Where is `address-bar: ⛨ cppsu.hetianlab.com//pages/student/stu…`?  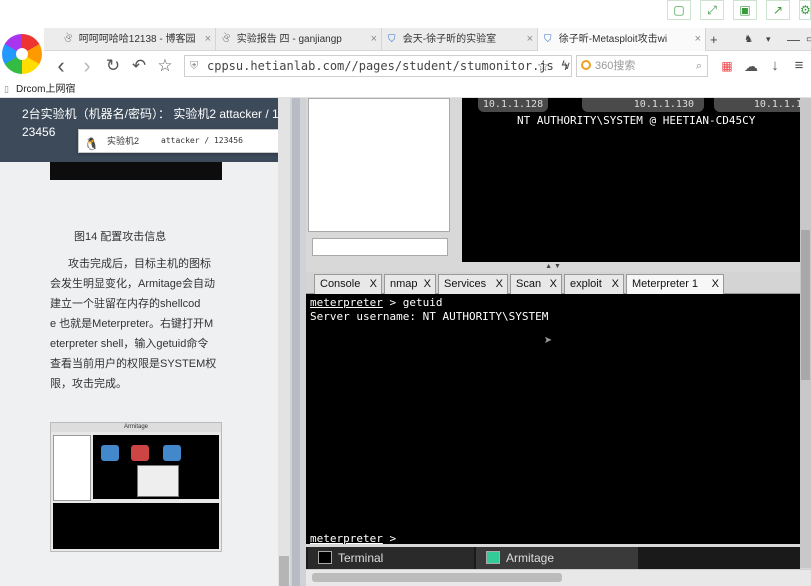 address-bar: ⛨ cppsu.hetianlab.com//pages/student/stu… is located at coordinates (378, 66).